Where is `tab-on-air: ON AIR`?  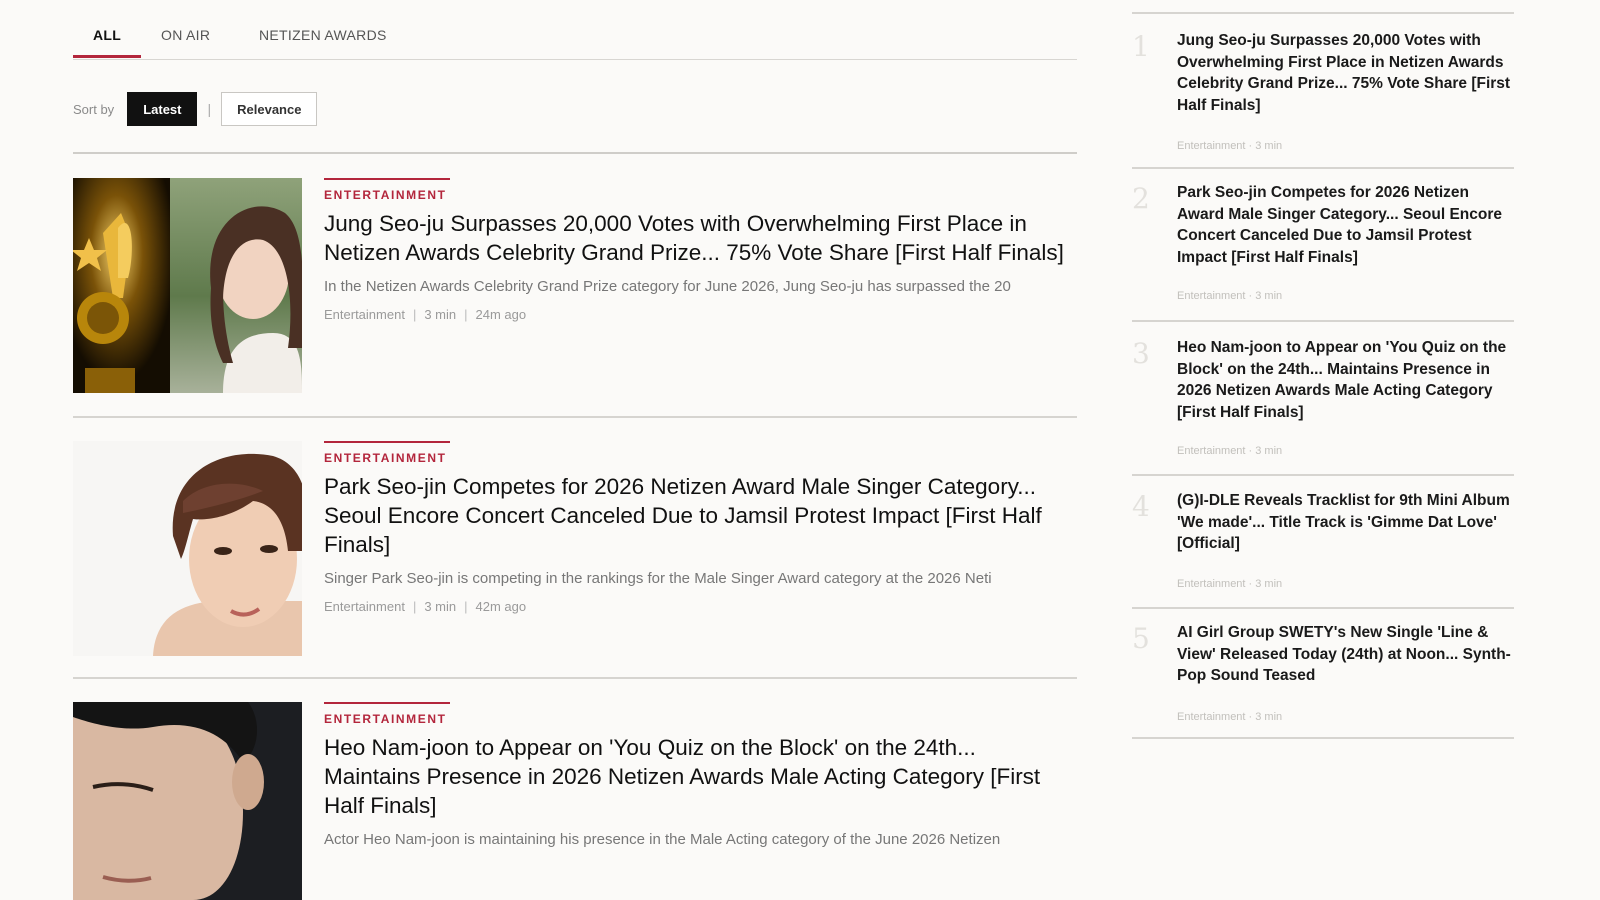 tab-on-air: ON AIR is located at coordinates (185, 35).